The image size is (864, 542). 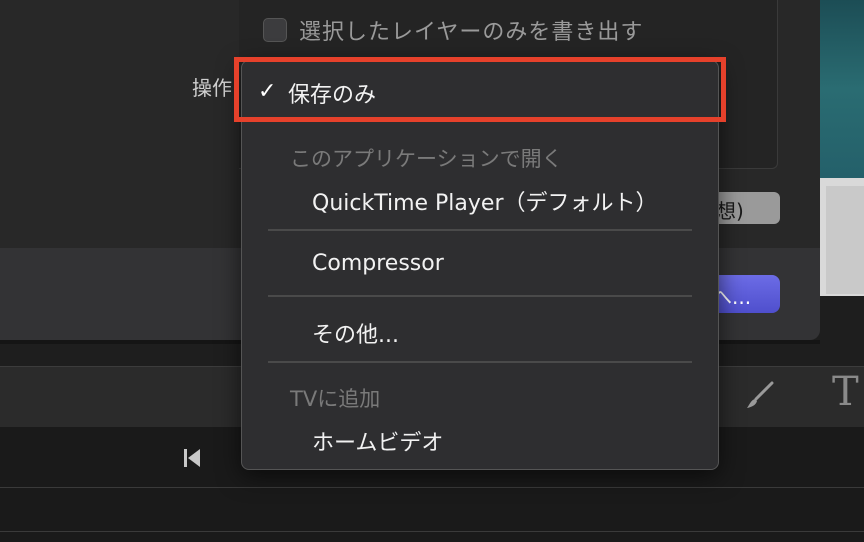 I want to click on menu-item-save-only-label: 保存のみ, so click(x=332, y=95).